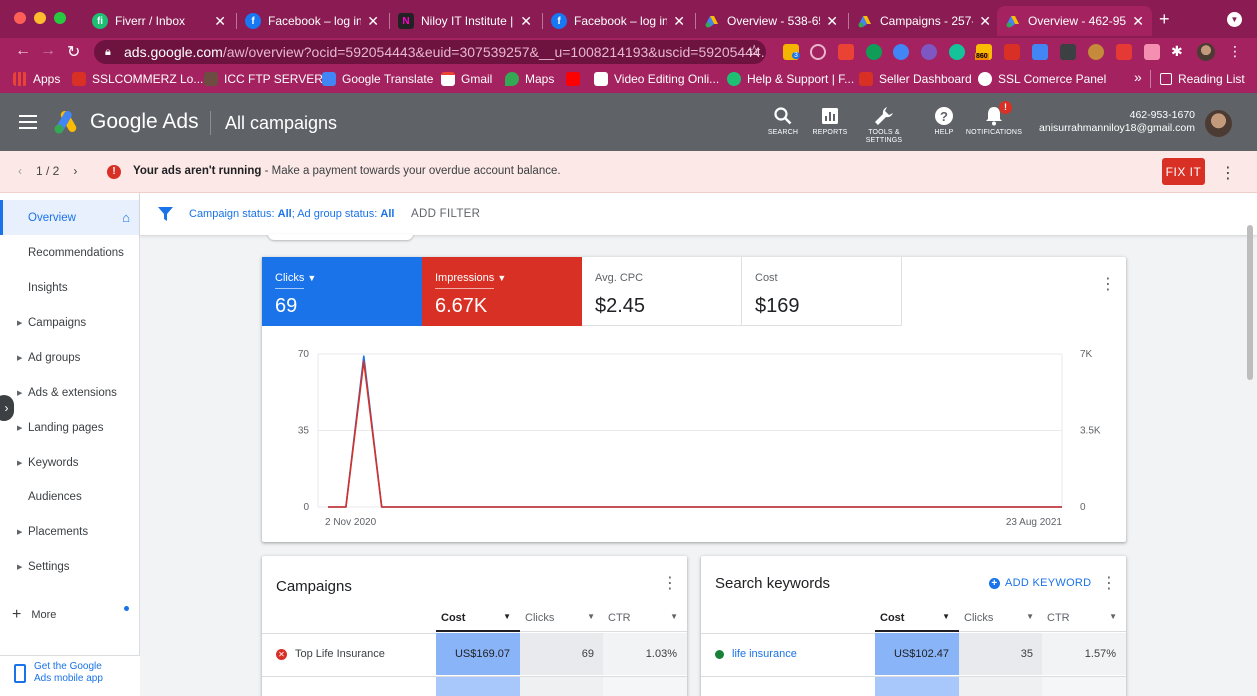  What do you see at coordinates (36, 79) in the screenshot?
I see `bookmark-item: Apps` at bounding box center [36, 79].